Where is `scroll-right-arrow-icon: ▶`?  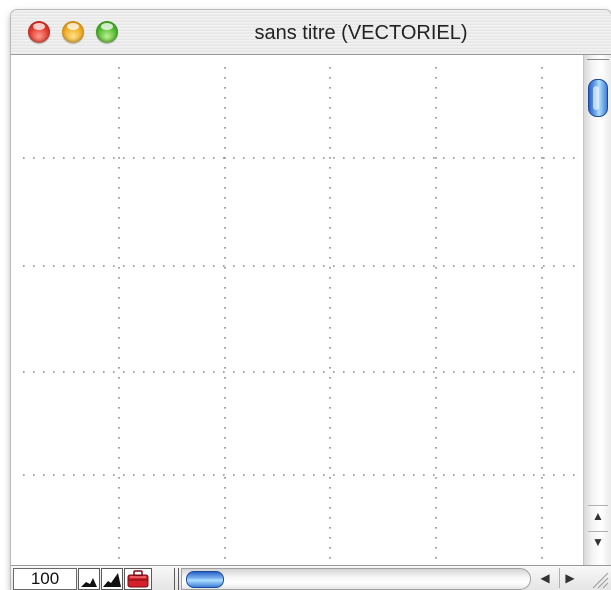
scroll-right-arrow-icon: ▶ is located at coordinates (569, 578).